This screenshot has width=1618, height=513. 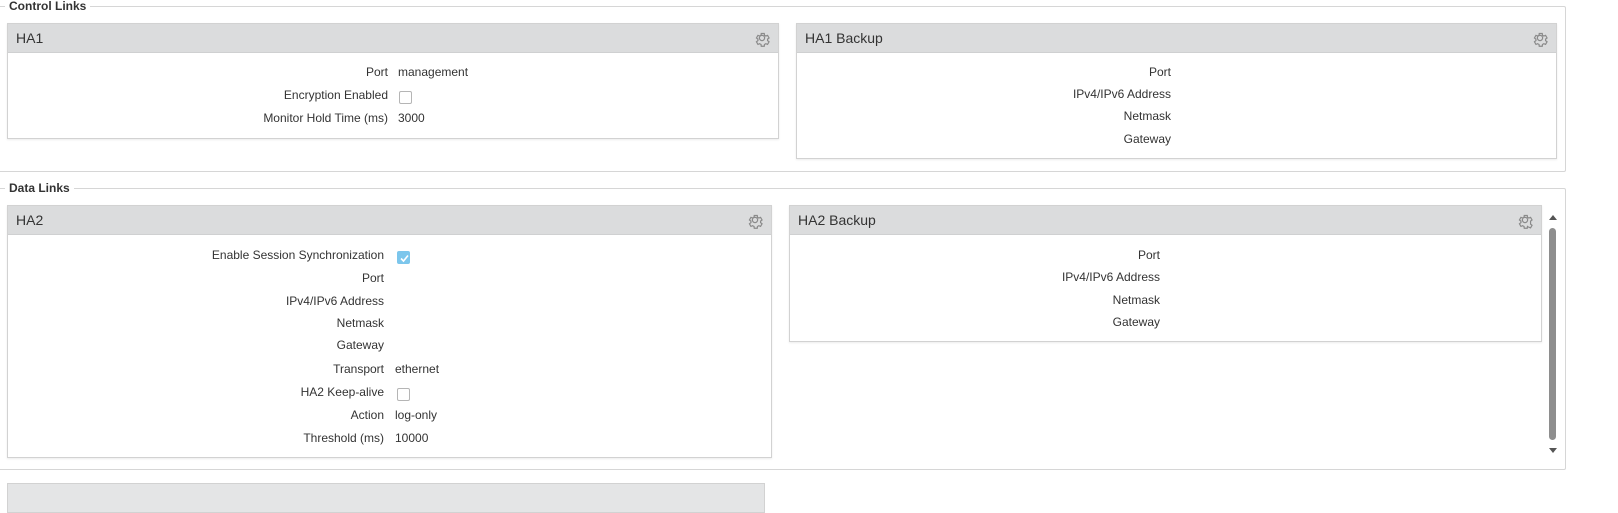 I want to click on ha2-row-session-sync: Enable Session Synchronization, so click(x=389, y=255).